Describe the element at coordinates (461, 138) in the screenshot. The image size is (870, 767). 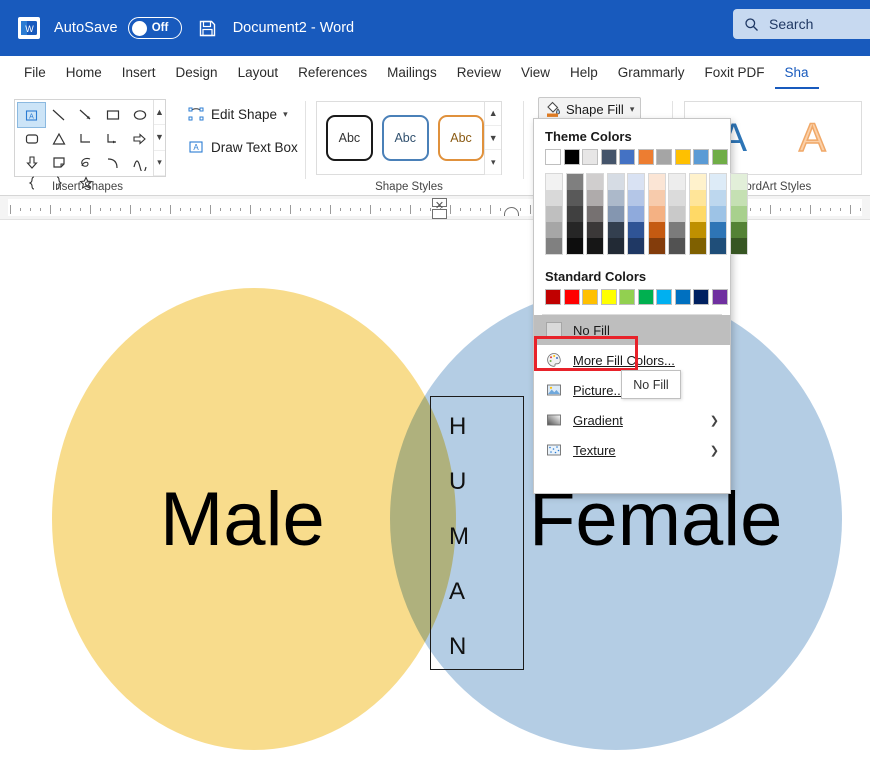
I see `shape-style-sample-3: Abc` at that location.